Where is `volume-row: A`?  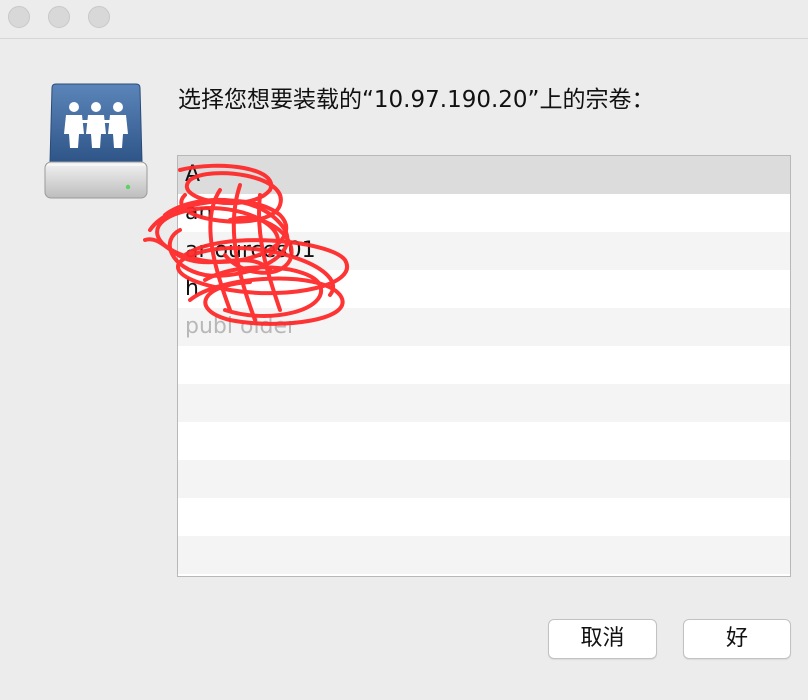
volume-row: A is located at coordinates (484, 175).